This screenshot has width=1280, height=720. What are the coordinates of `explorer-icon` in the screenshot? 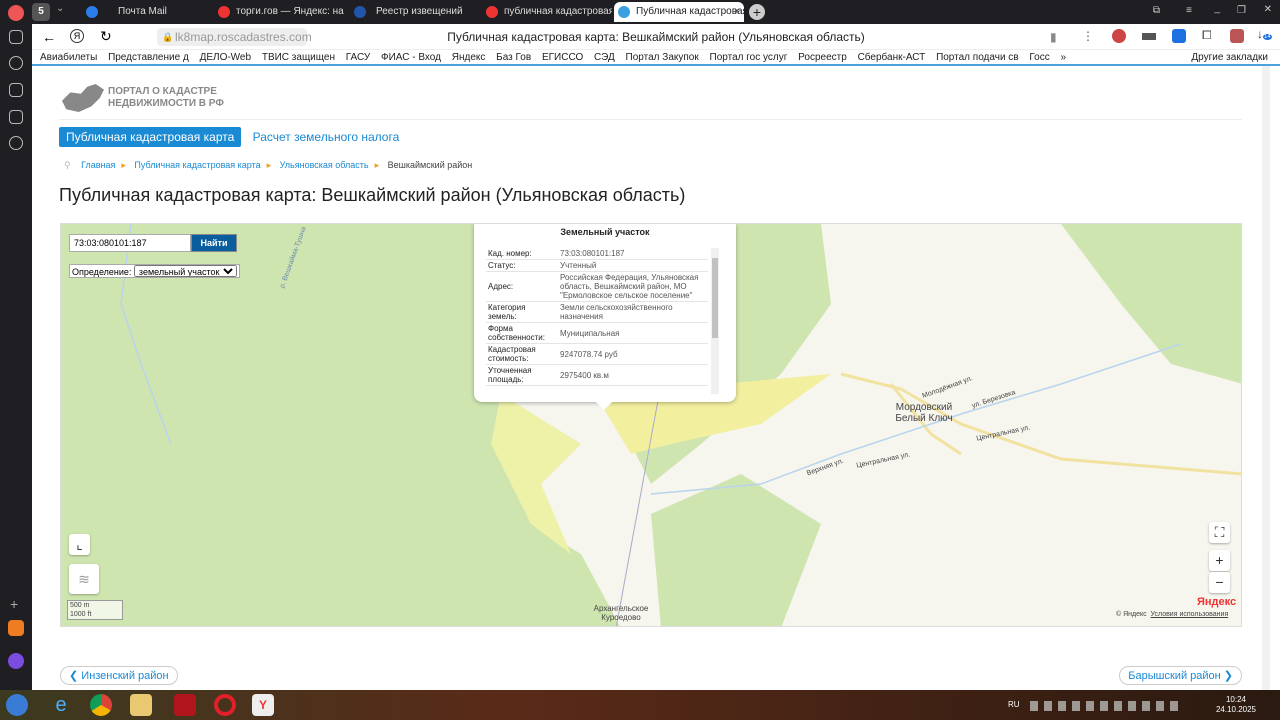 It's located at (141, 705).